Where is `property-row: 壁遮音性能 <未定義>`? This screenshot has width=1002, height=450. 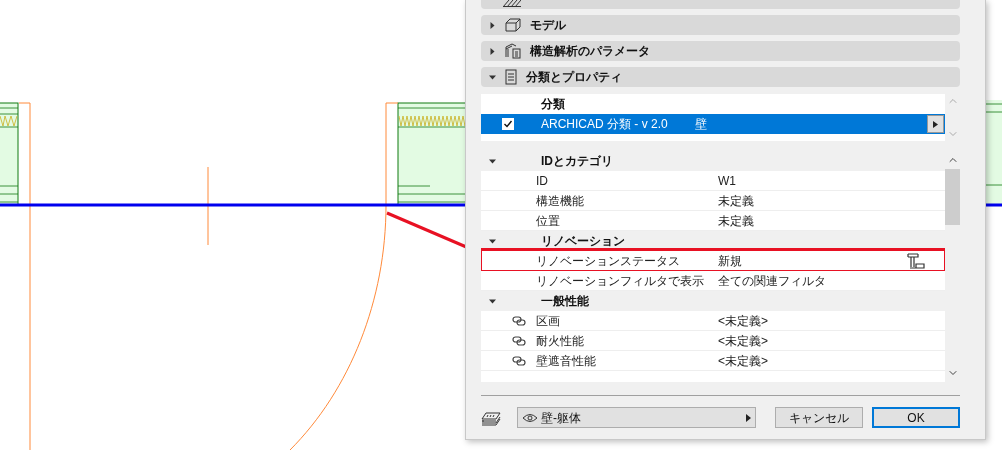 property-row: 壁遮音性能 <未定義> is located at coordinates (713, 361).